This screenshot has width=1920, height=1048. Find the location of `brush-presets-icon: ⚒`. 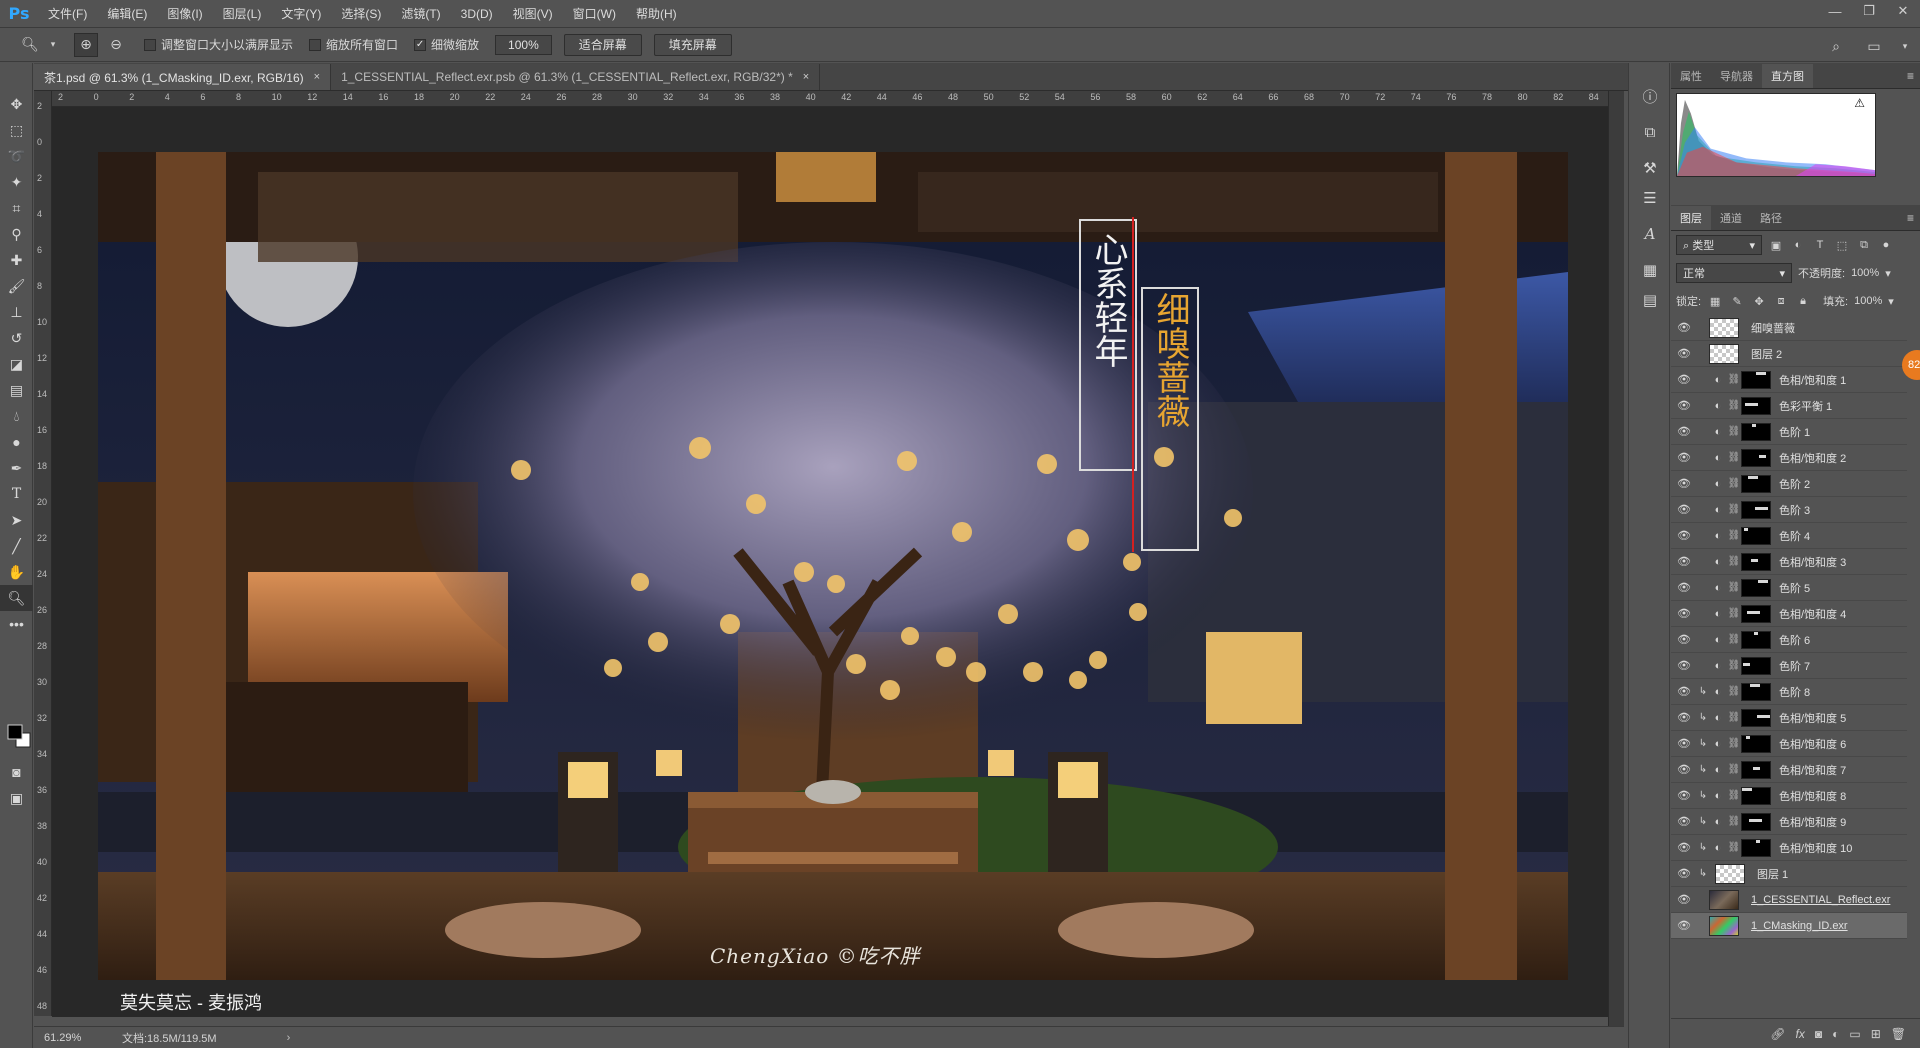

brush-presets-icon: ⚒ is located at coordinates (1650, 168).